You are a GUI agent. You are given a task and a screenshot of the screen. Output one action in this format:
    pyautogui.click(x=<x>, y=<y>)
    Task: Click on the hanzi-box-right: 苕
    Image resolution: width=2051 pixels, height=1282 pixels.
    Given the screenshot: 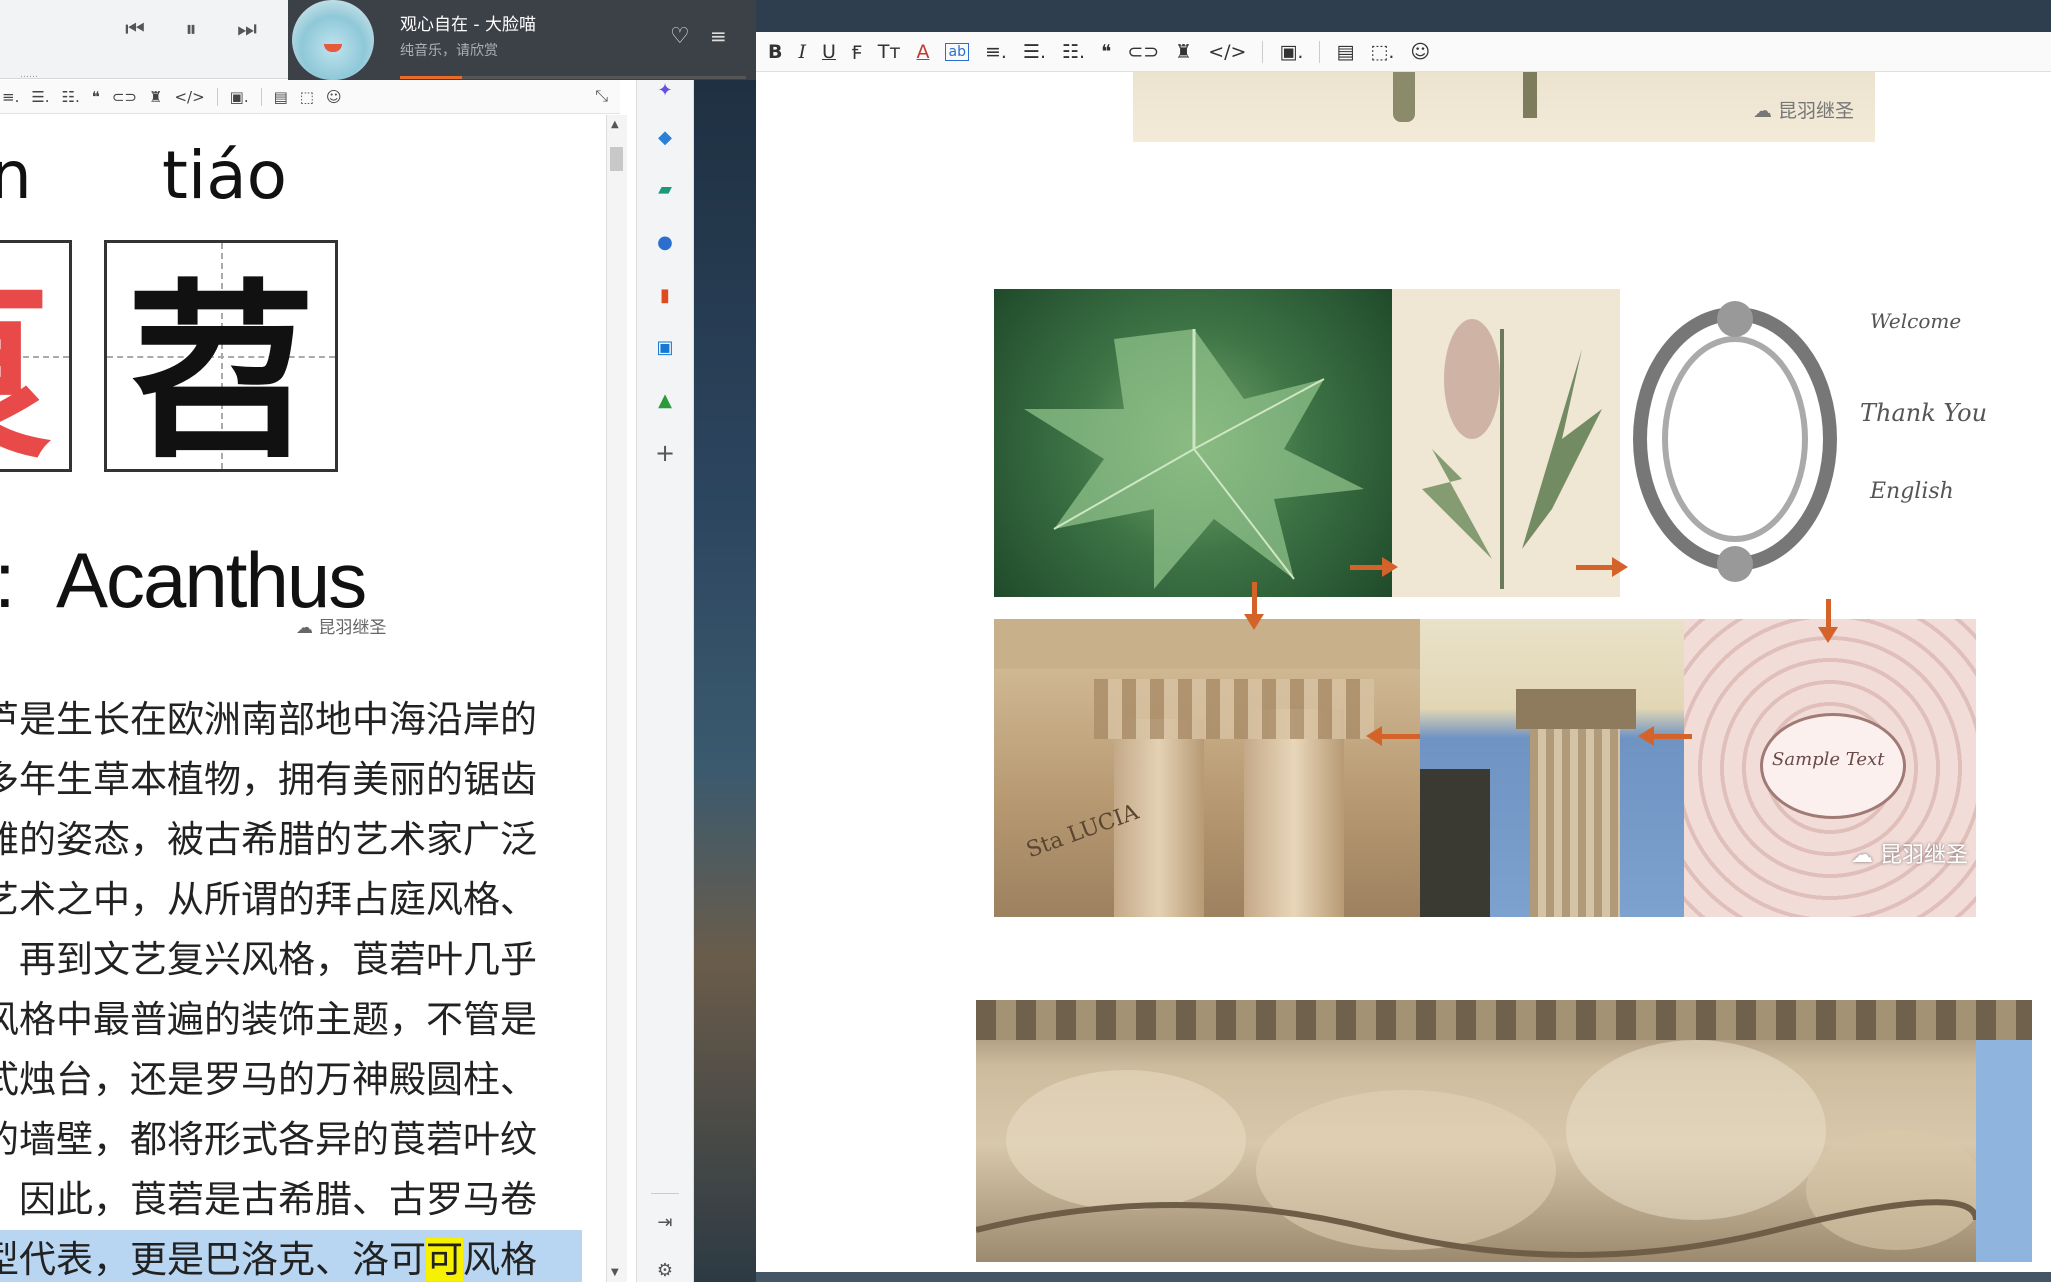 What is the action you would take?
    pyautogui.click(x=221, y=362)
    